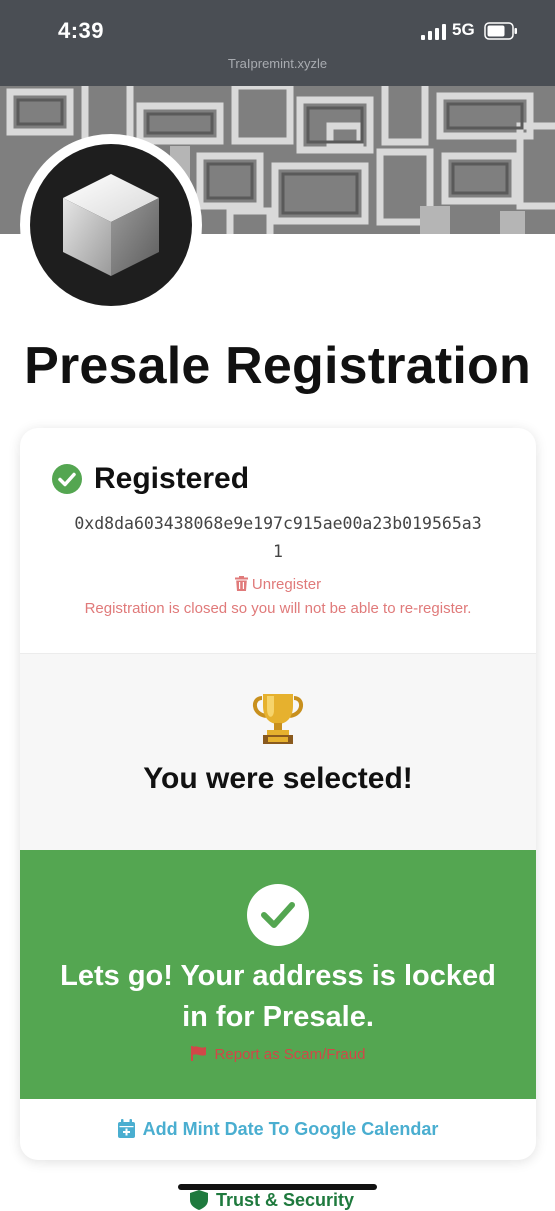 Image resolution: width=555 pixels, height=1211 pixels. I want to click on page-title: Presale Registration, so click(277, 366).